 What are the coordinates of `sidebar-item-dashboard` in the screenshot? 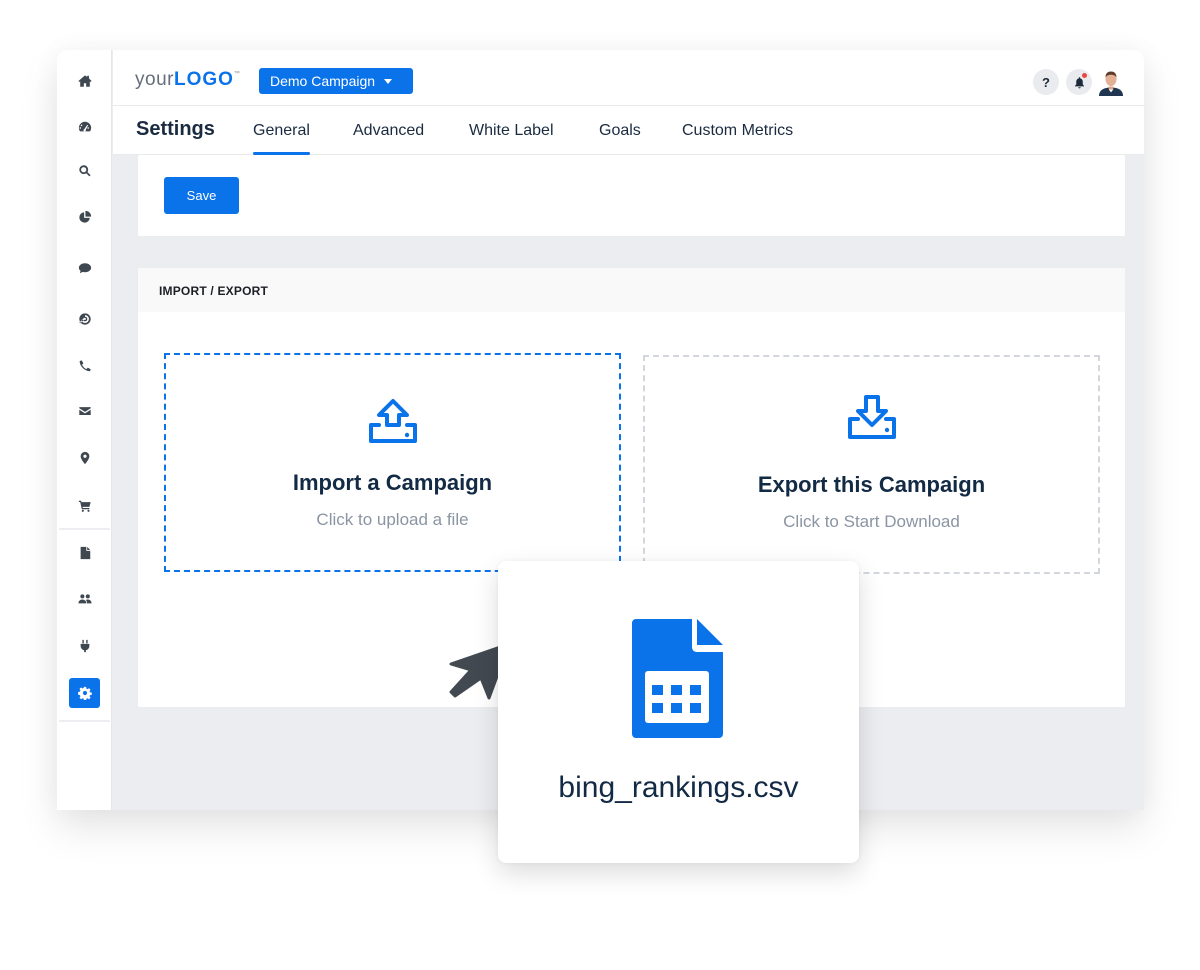 It's located at (84, 127).